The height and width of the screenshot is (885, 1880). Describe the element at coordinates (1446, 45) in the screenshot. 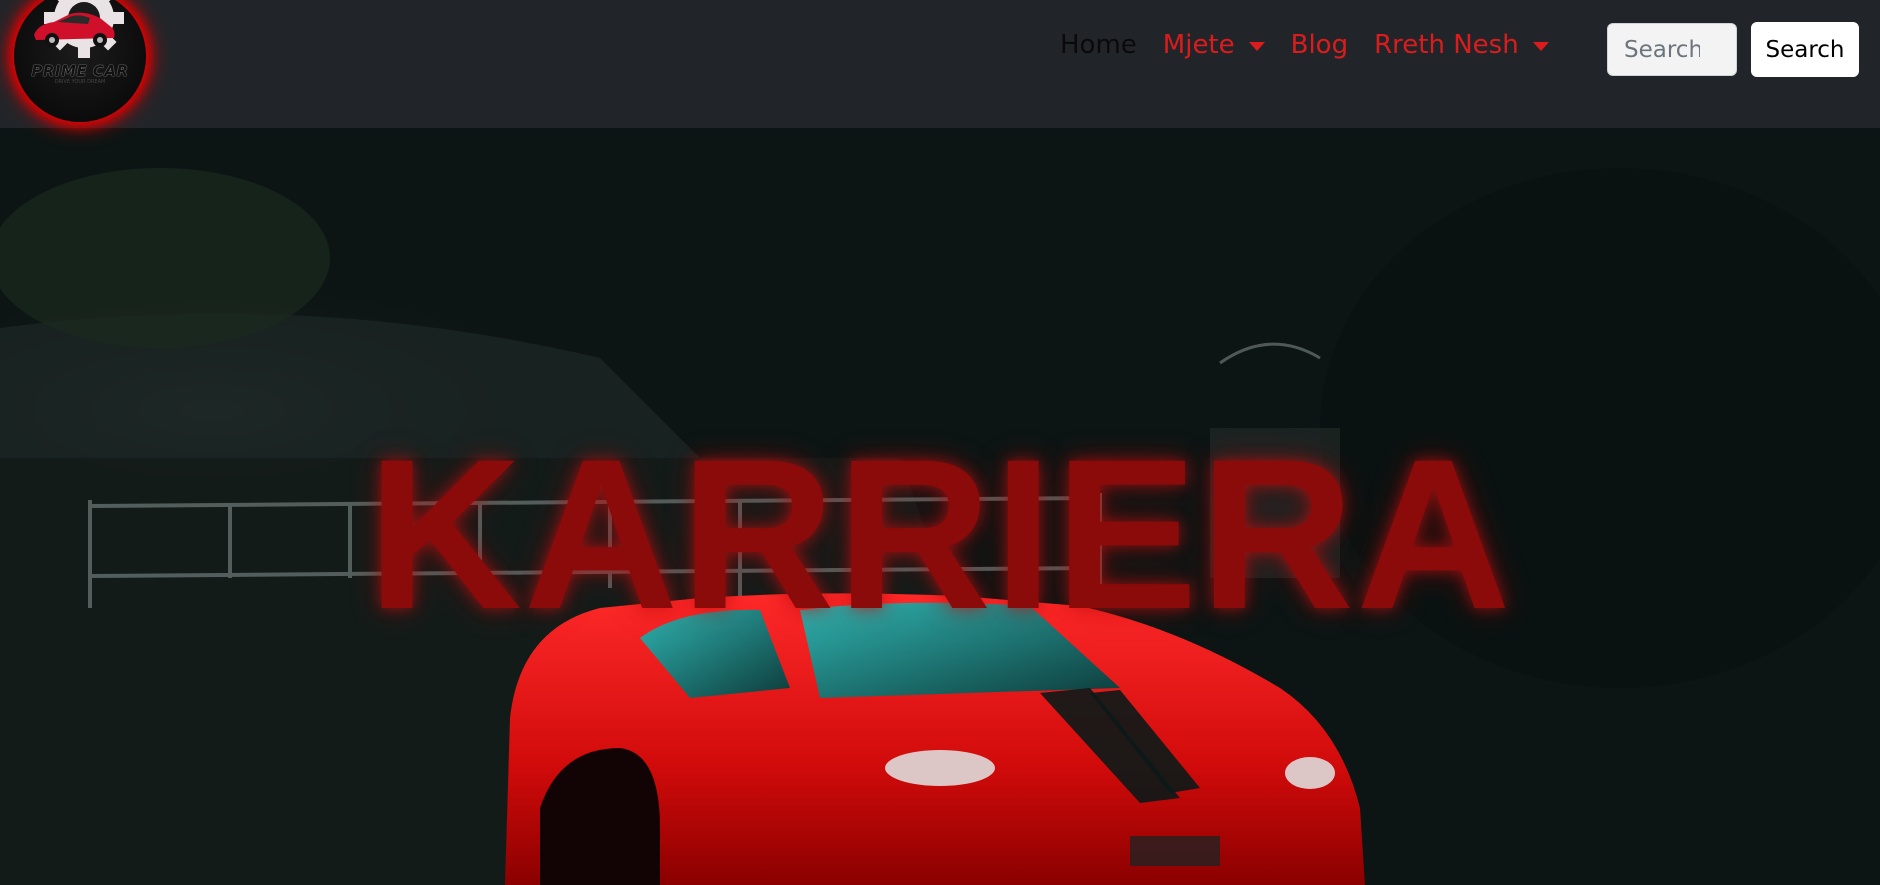

I see `nav-item-label: Rreth Nesh` at that location.